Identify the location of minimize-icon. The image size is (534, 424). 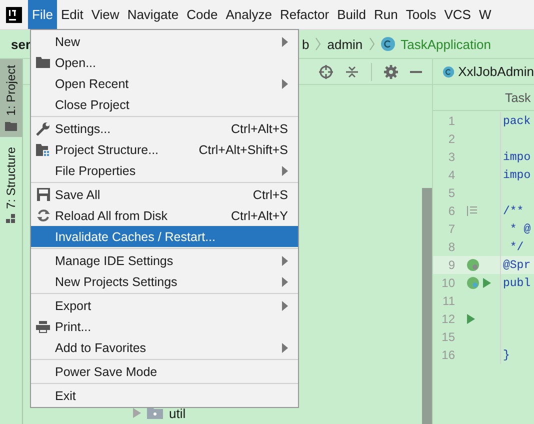
(416, 72).